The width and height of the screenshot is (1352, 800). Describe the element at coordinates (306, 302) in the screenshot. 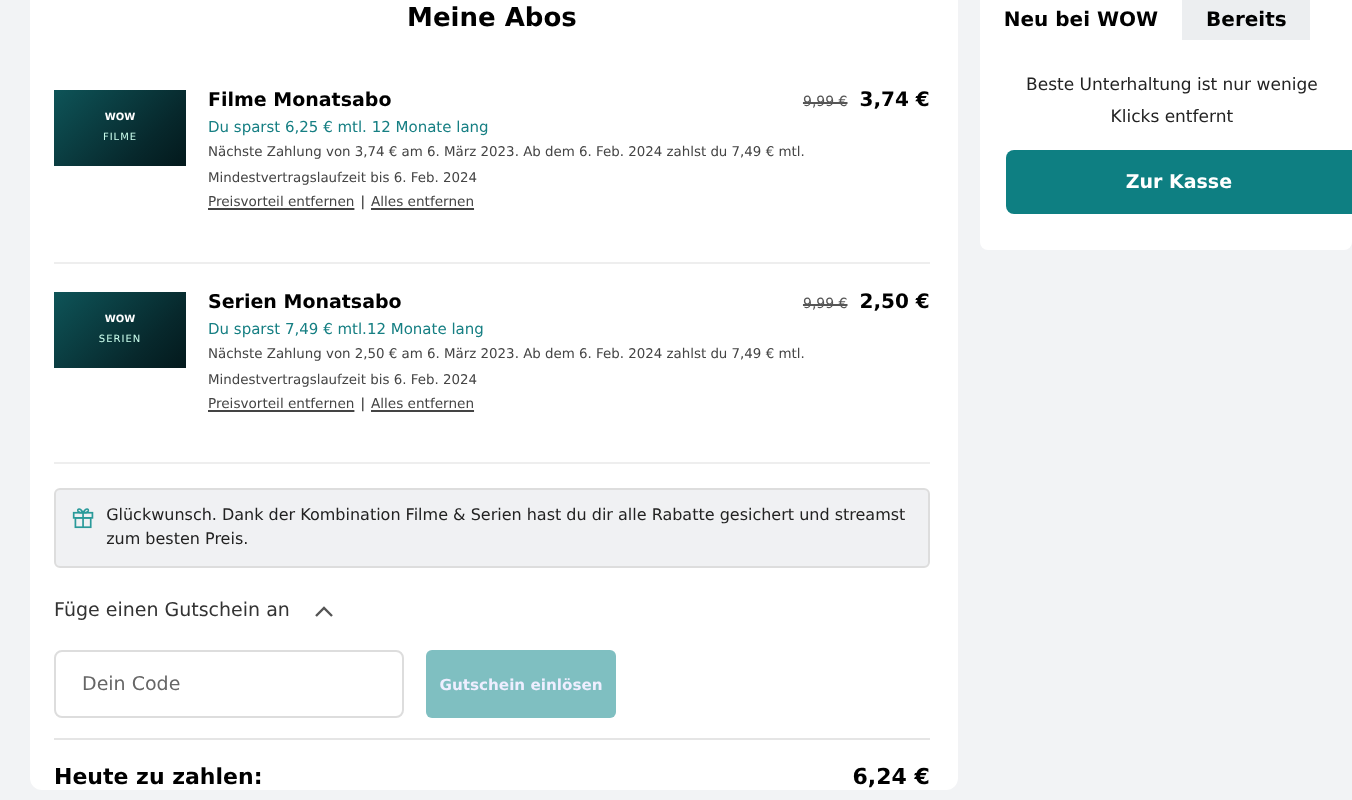

I see `subscription-name: Serien Monatsabo` at that location.